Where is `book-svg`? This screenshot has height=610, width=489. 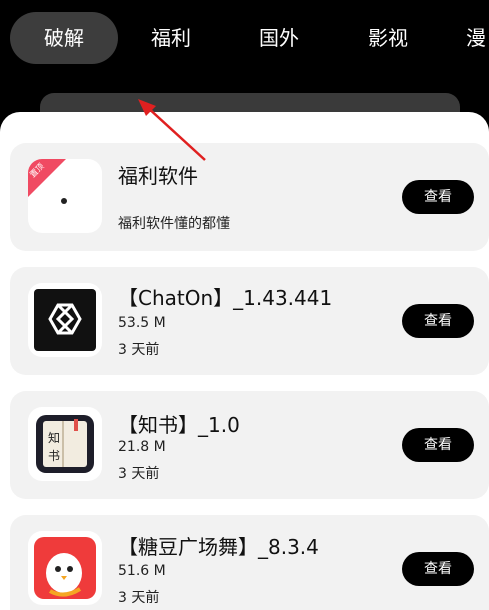 book-svg is located at coordinates (65, 444).